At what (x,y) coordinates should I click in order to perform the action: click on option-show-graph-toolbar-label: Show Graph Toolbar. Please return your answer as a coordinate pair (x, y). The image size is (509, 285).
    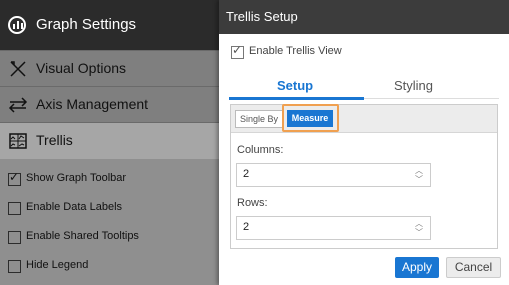
    Looking at the image, I should click on (76, 178).